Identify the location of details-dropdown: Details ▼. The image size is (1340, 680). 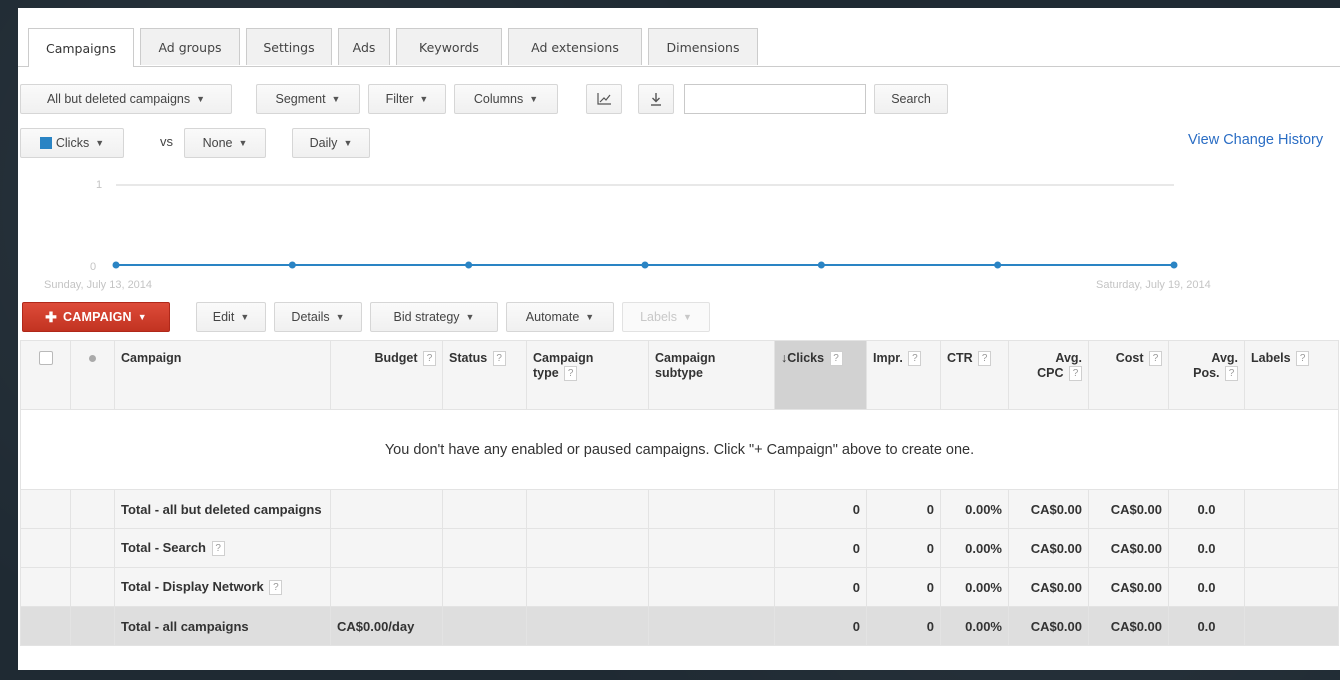
(318, 317).